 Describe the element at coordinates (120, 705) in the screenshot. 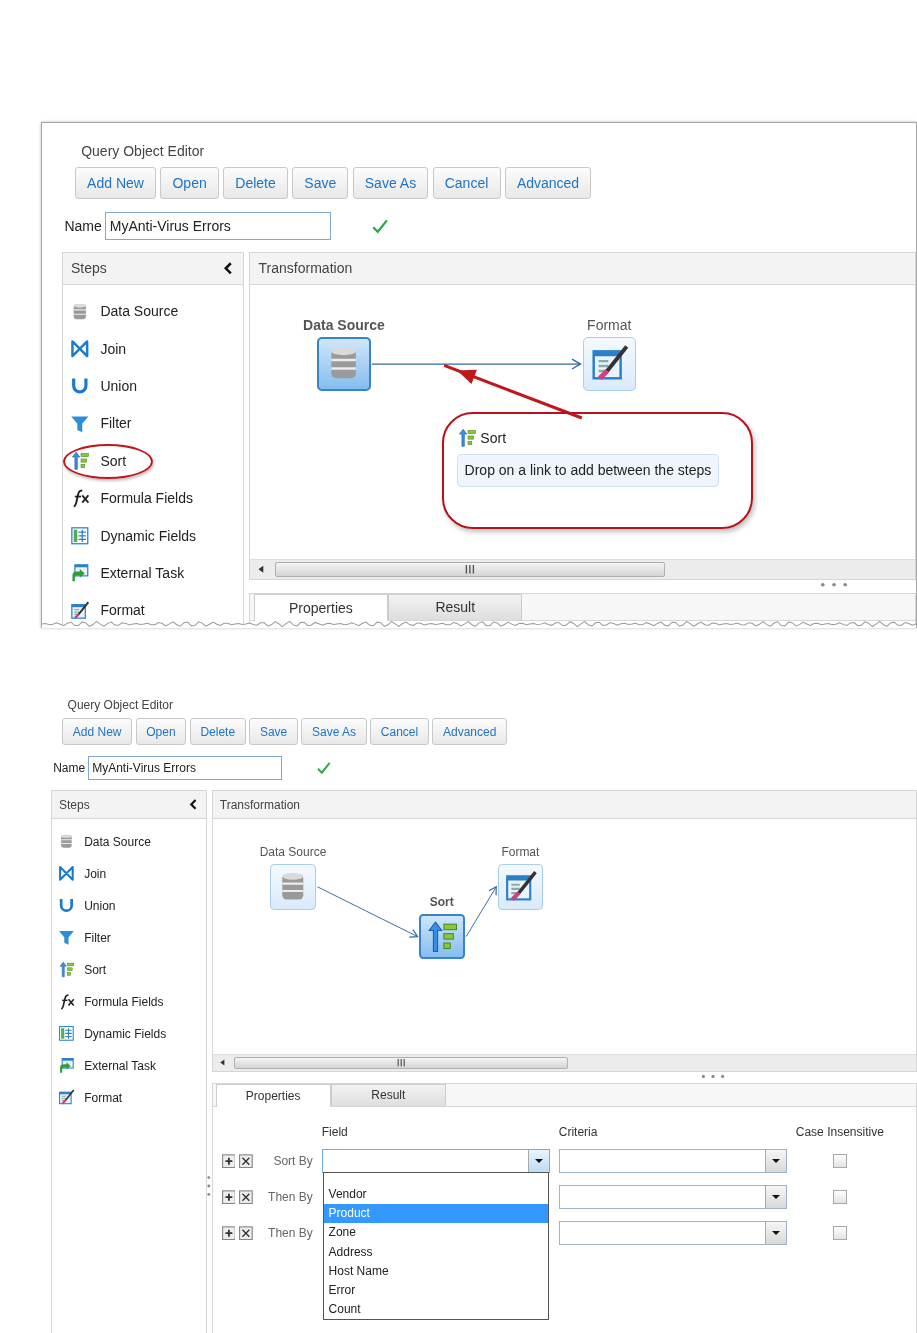

I see `editor-title: Query Object Editor` at that location.